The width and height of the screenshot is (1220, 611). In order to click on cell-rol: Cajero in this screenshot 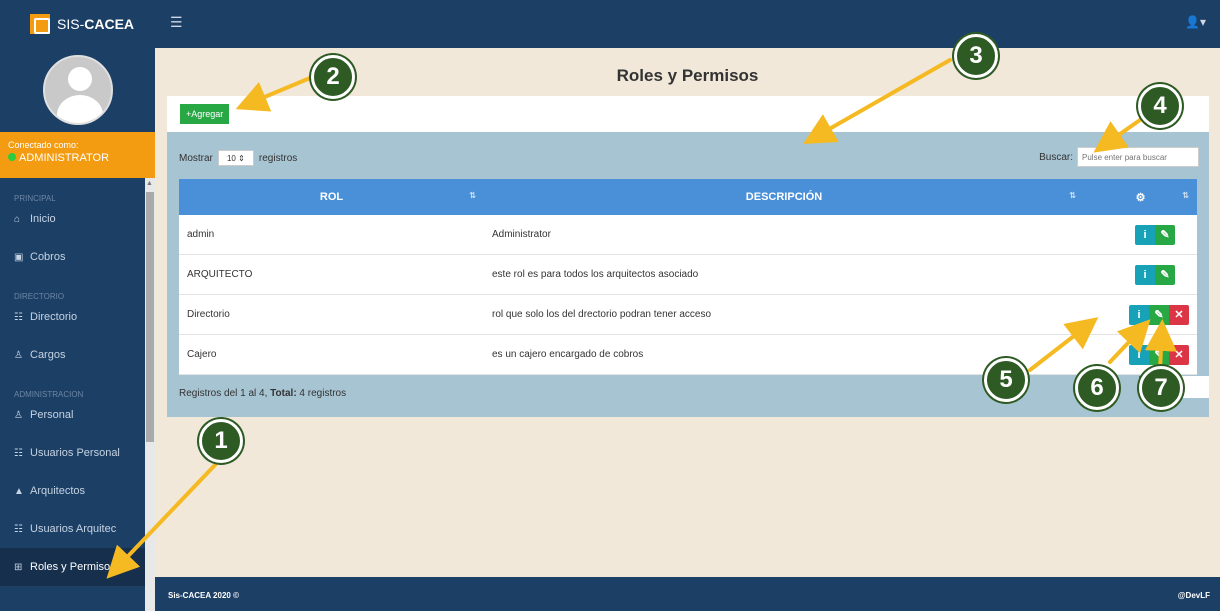, I will do `click(202, 354)`.